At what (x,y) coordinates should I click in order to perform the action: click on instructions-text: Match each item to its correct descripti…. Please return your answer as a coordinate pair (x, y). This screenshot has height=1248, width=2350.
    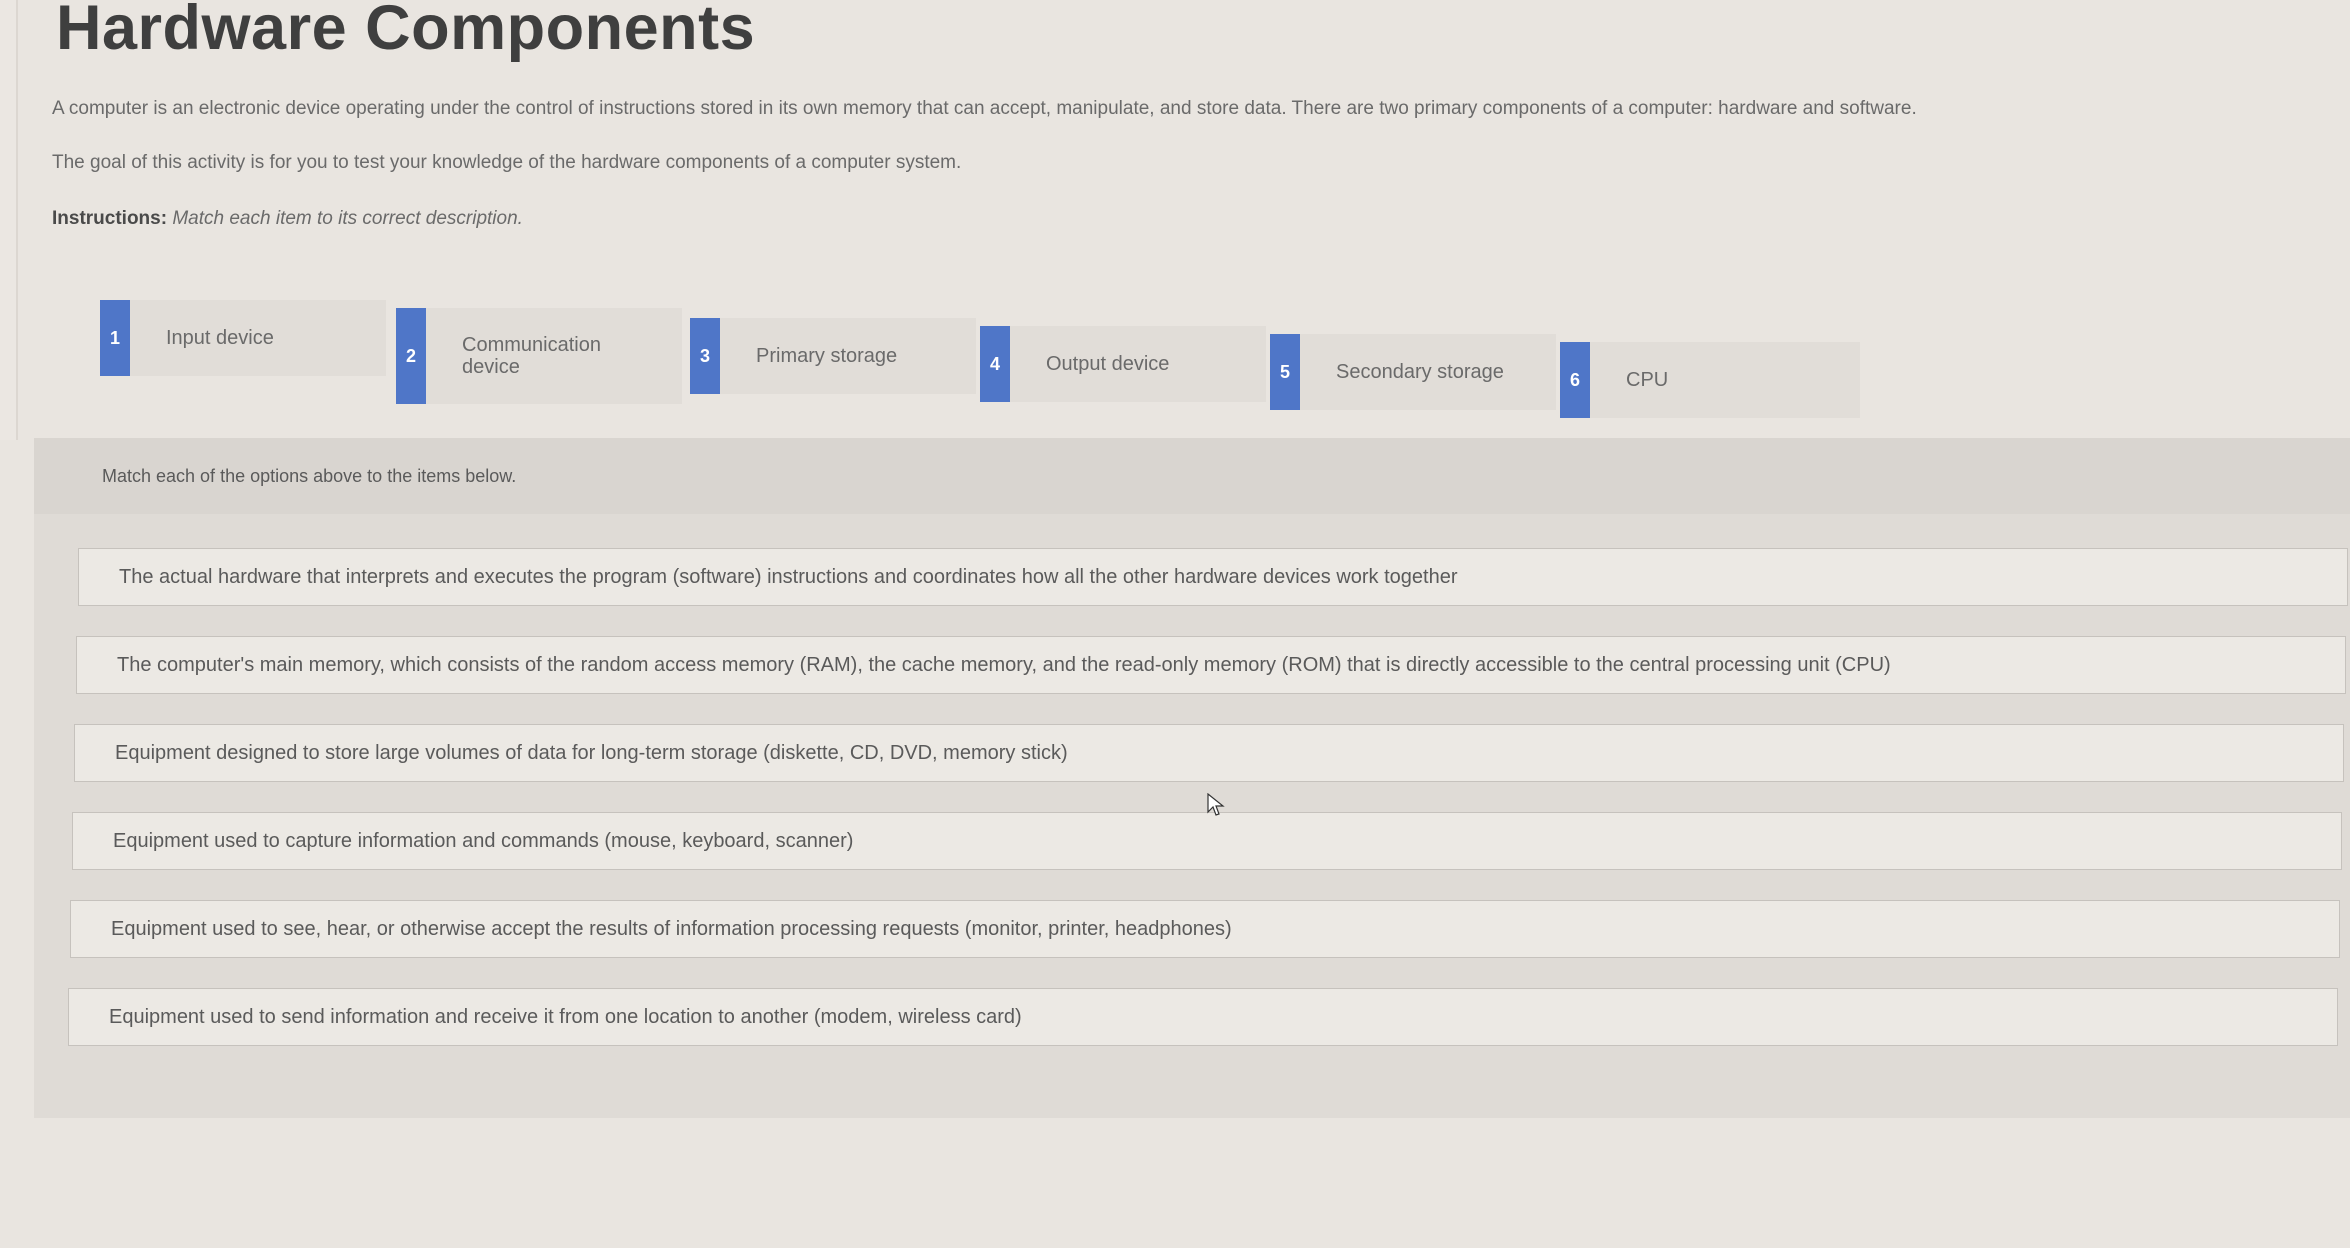
    Looking at the image, I should click on (347, 218).